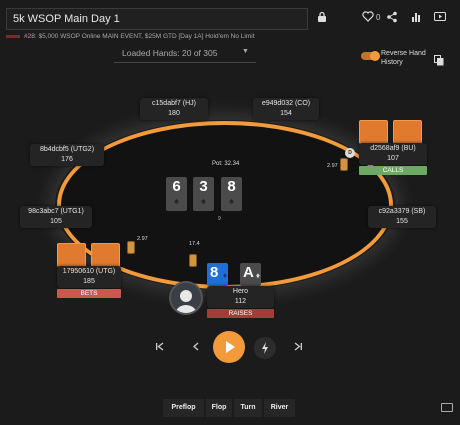  Describe the element at coordinates (89, 281) in the screenshot. I see `player-stack: 185` at that location.